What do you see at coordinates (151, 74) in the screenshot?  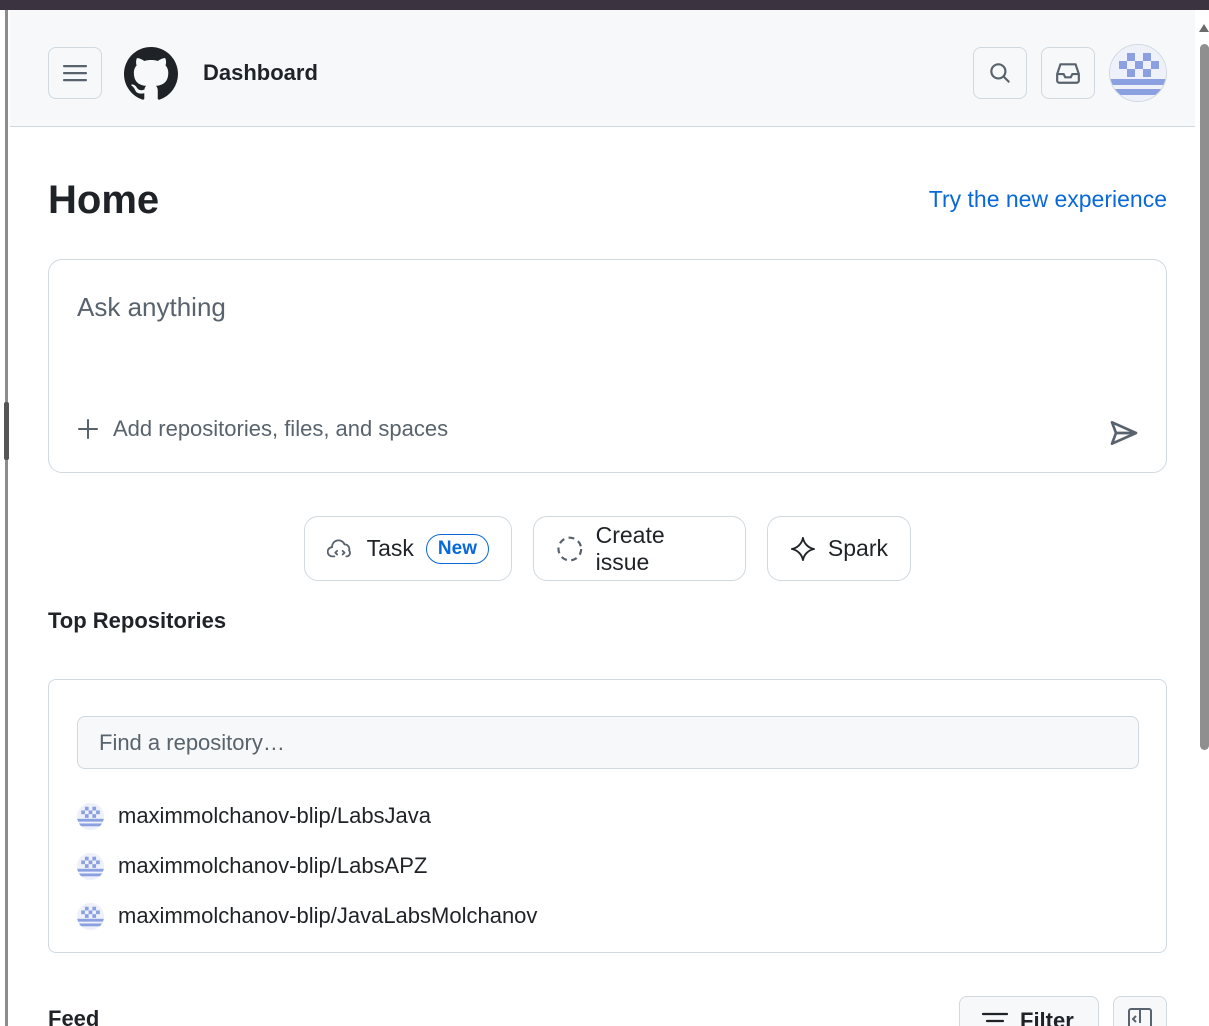 I see `github-mark-icon` at bounding box center [151, 74].